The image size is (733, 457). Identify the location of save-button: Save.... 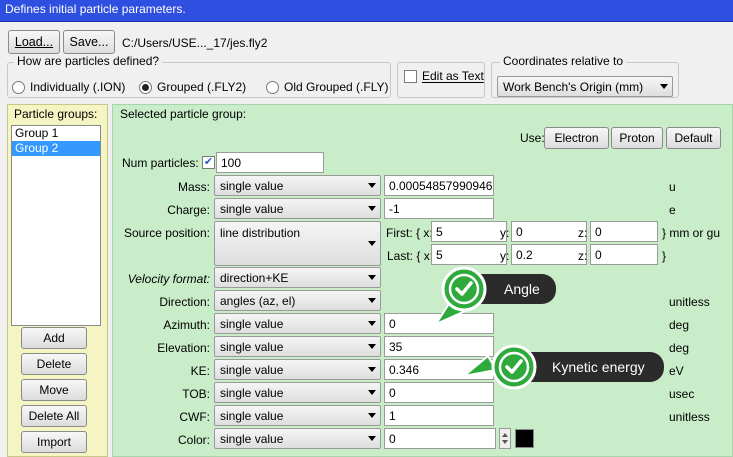
(89, 42).